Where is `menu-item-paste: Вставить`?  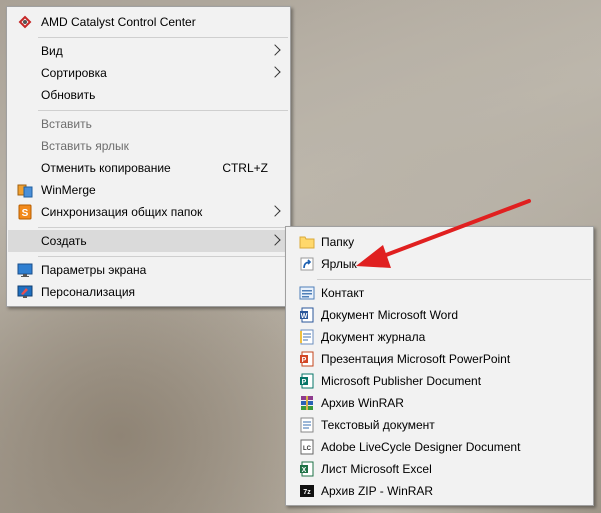
menu-item-paste: Вставить is located at coordinates (148, 124).